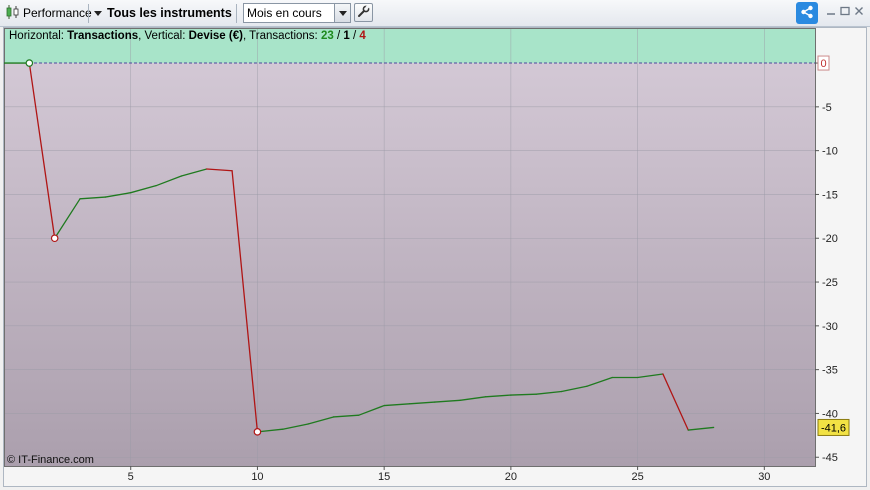 This screenshot has height=490, width=870. What do you see at coordinates (284, 13) in the screenshot?
I see `period-select-value: Mois en cours` at bounding box center [284, 13].